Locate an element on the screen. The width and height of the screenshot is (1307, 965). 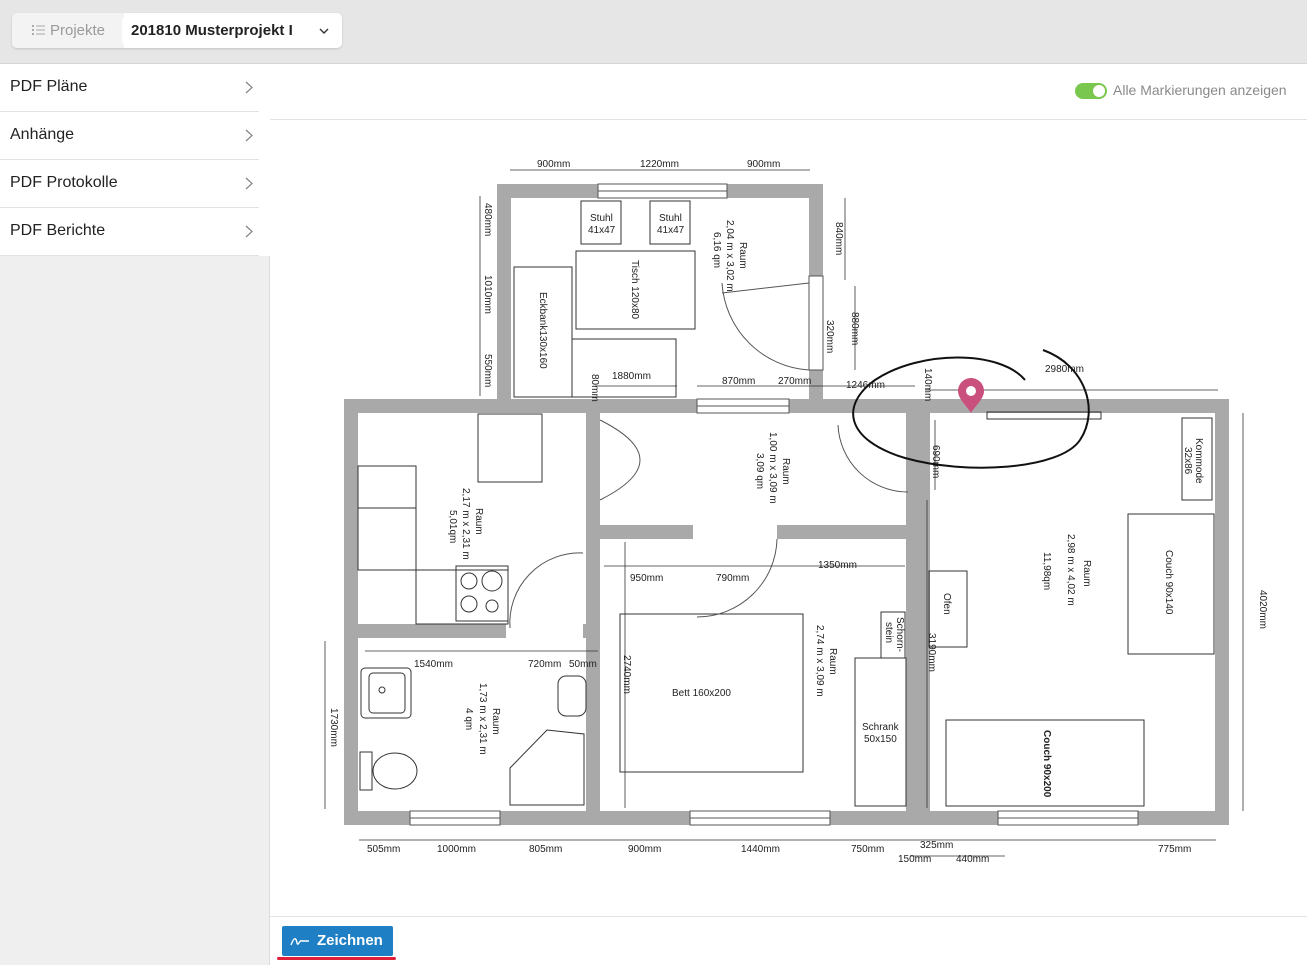
room-label: 1,00 m x 3,09 m is located at coordinates (772, 468).